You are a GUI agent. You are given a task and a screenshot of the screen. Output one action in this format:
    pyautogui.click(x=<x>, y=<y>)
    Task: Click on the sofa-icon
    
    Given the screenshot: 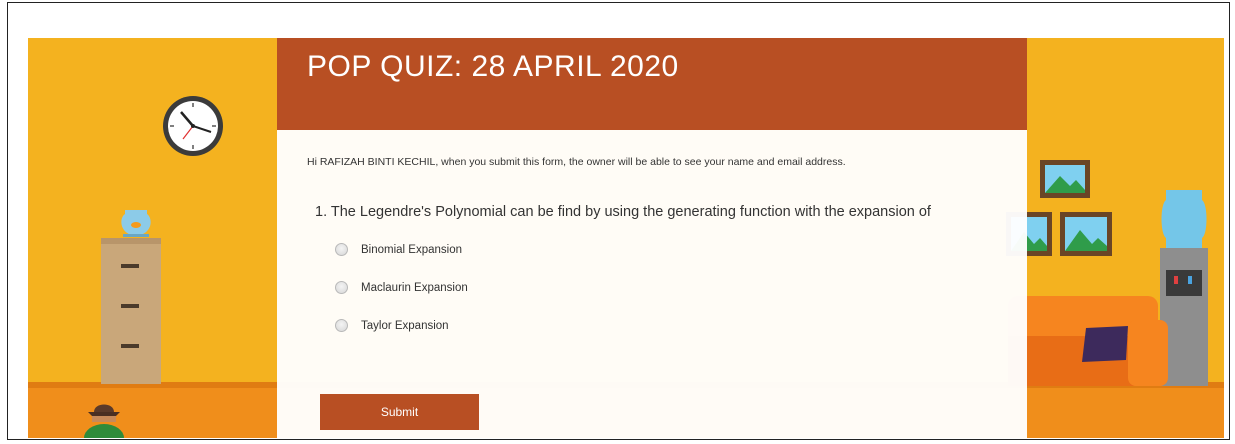 What is the action you would take?
    pyautogui.click(x=1088, y=341)
    